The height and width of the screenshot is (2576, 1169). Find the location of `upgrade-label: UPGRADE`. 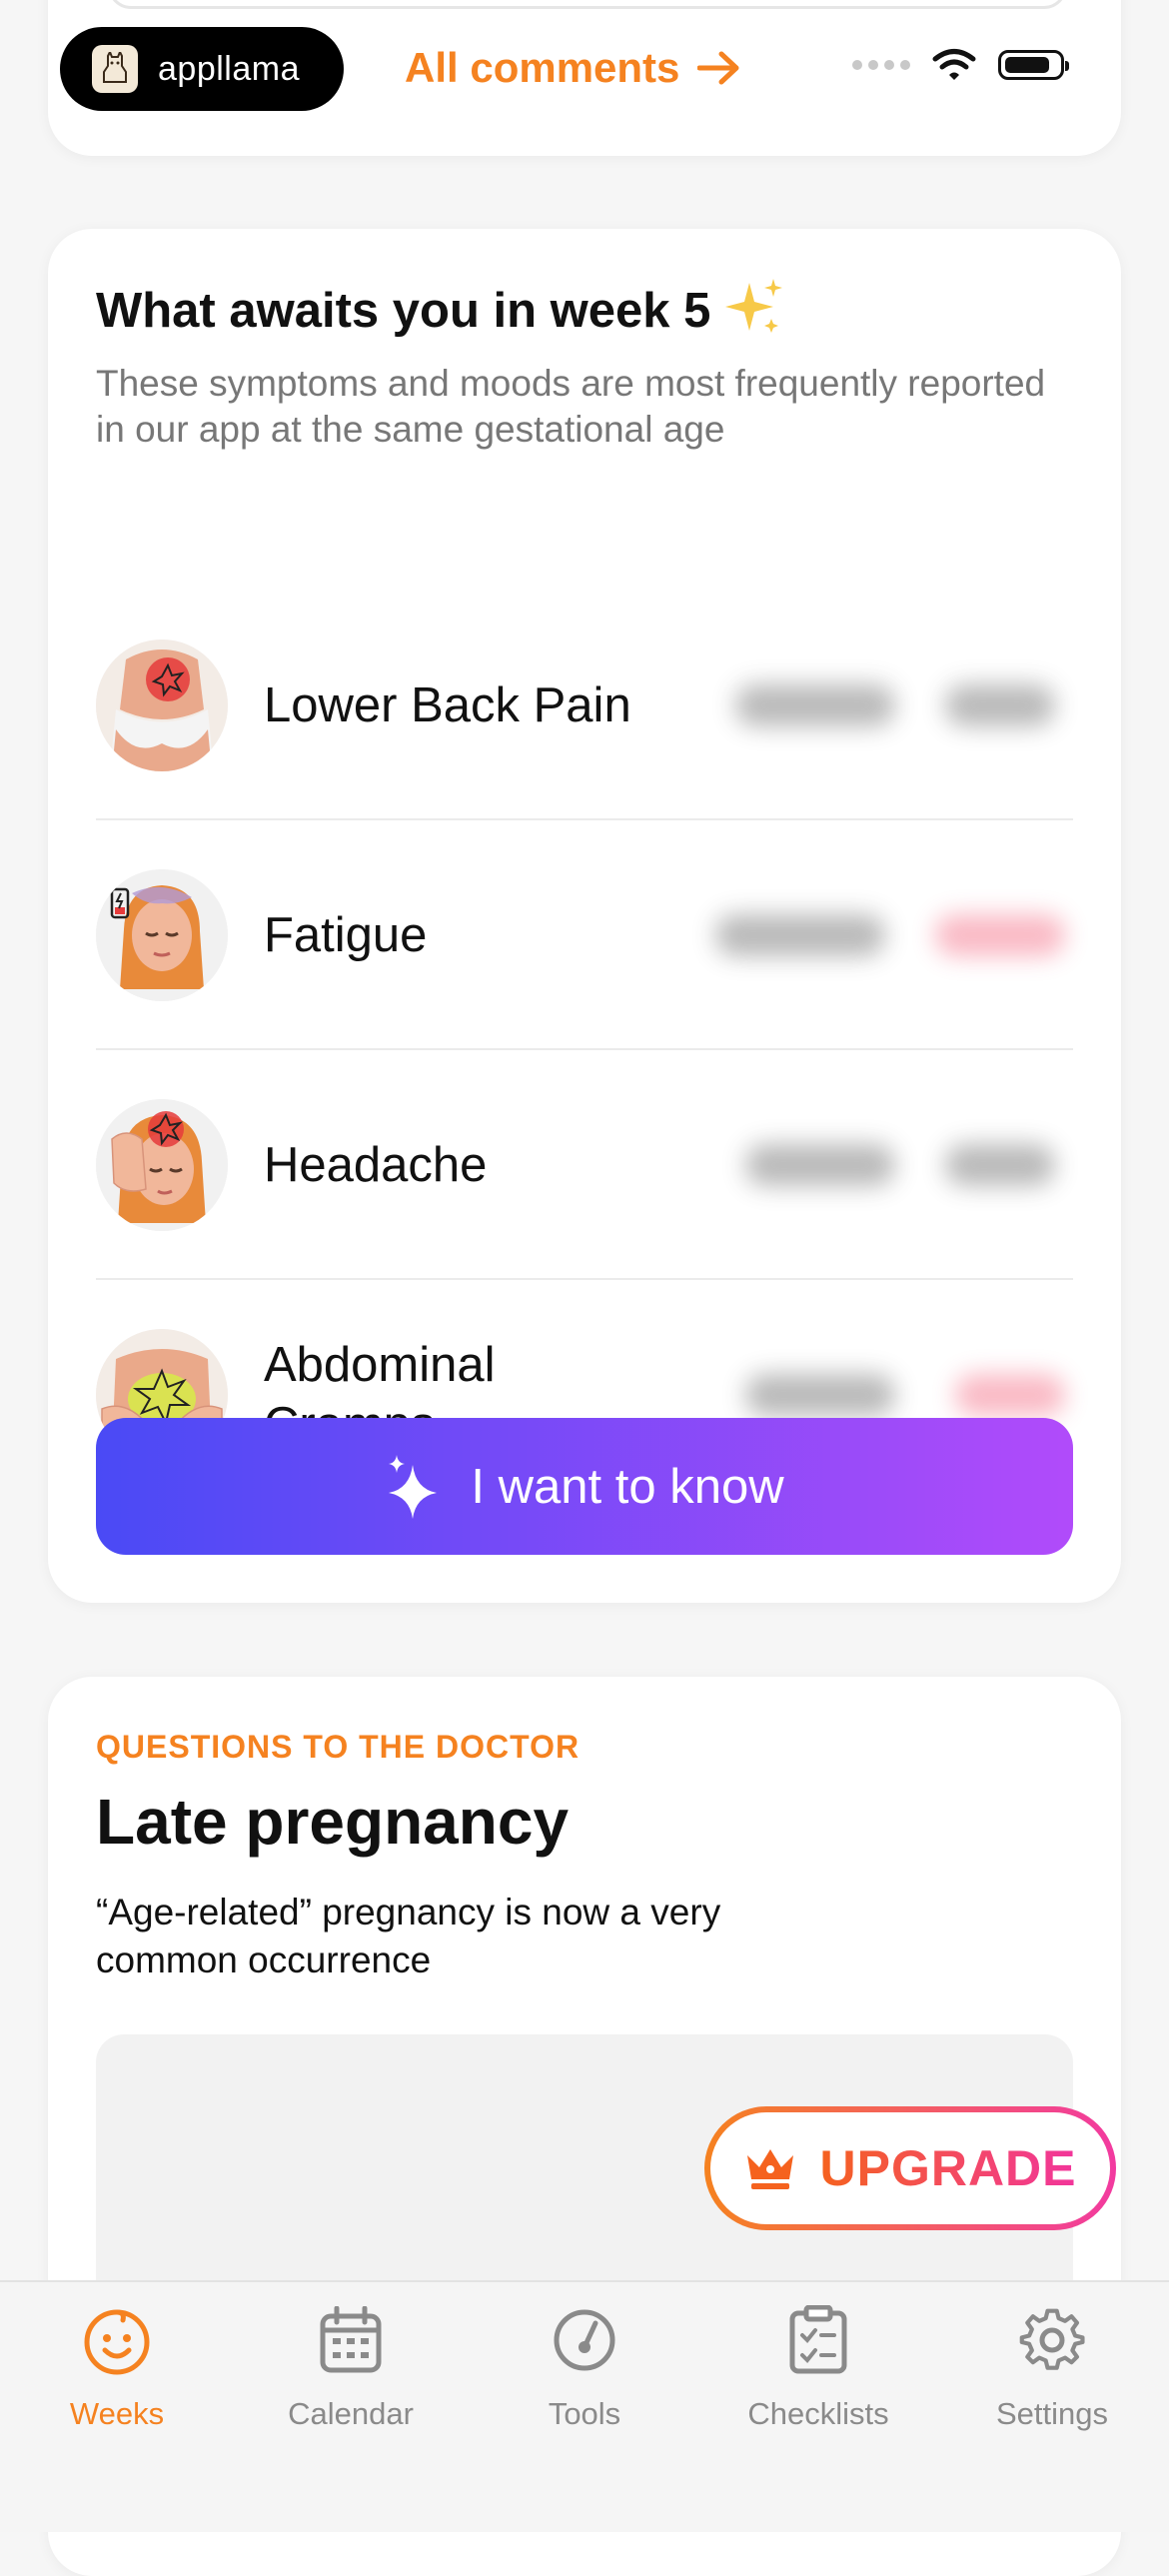

upgrade-label: UPGRADE is located at coordinates (948, 2168).